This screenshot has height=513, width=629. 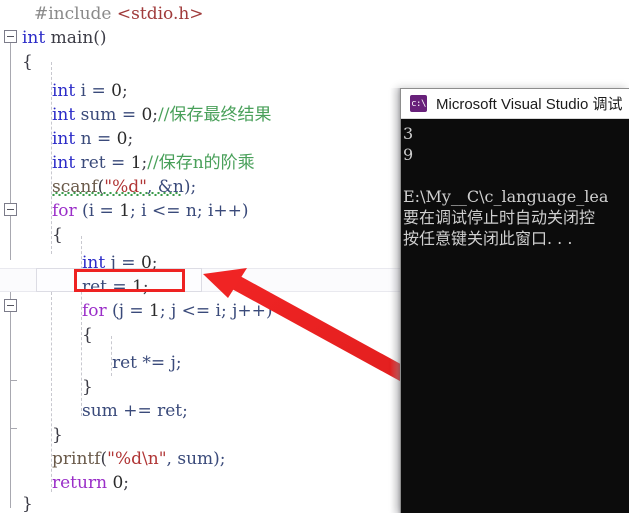 I want to click on console-titlebar: c:\ Microsoft Visual Studio 调试, so click(x=515, y=104).